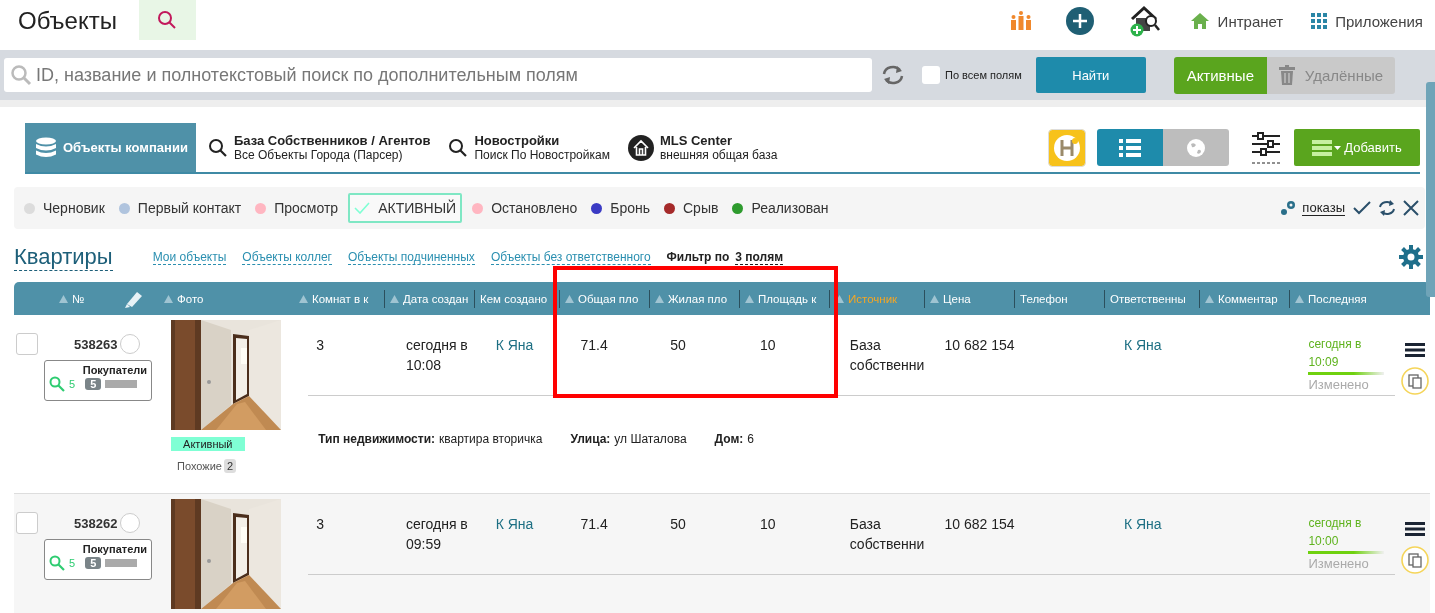 The width and height of the screenshot is (1435, 613). Describe the element at coordinates (691, 298) in the screenshot. I see `column-header: Жилая пло` at that location.